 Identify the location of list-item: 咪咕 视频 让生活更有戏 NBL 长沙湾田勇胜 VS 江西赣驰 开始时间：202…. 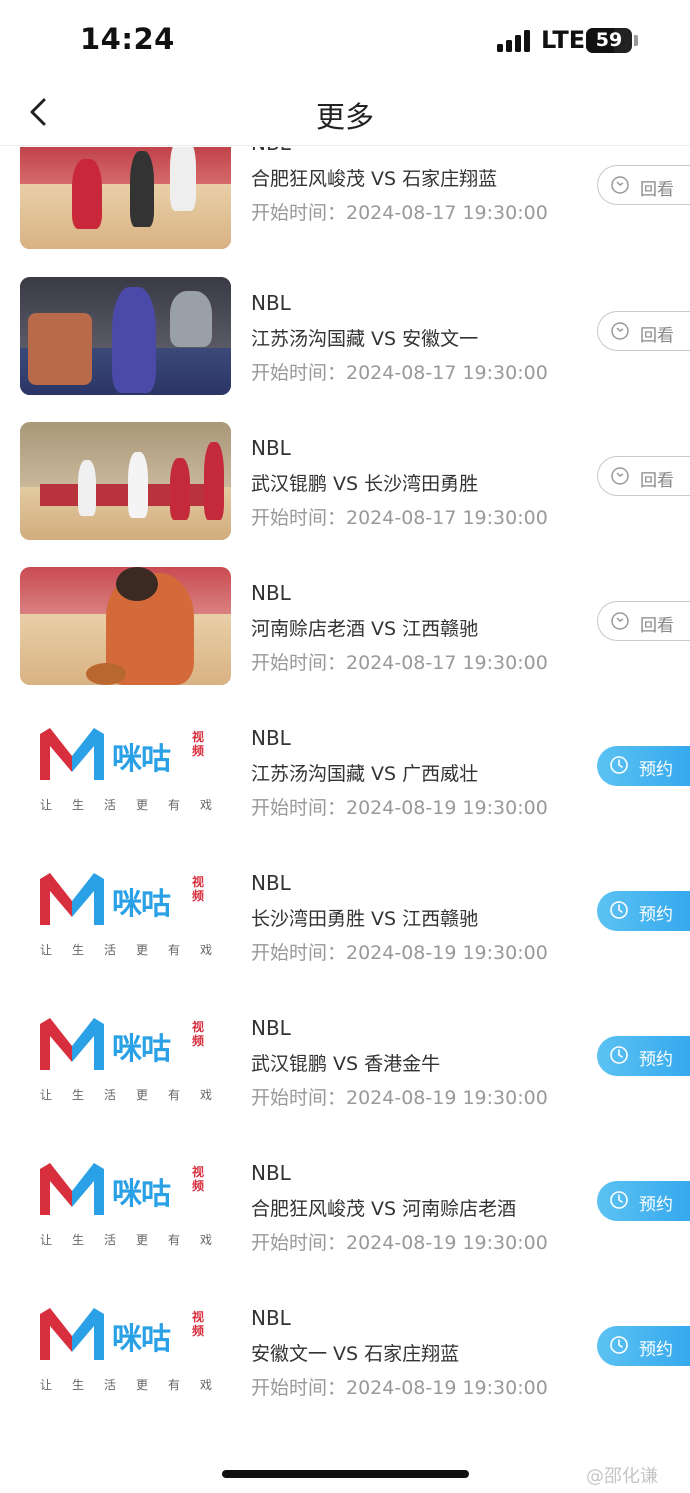
(345, 917).